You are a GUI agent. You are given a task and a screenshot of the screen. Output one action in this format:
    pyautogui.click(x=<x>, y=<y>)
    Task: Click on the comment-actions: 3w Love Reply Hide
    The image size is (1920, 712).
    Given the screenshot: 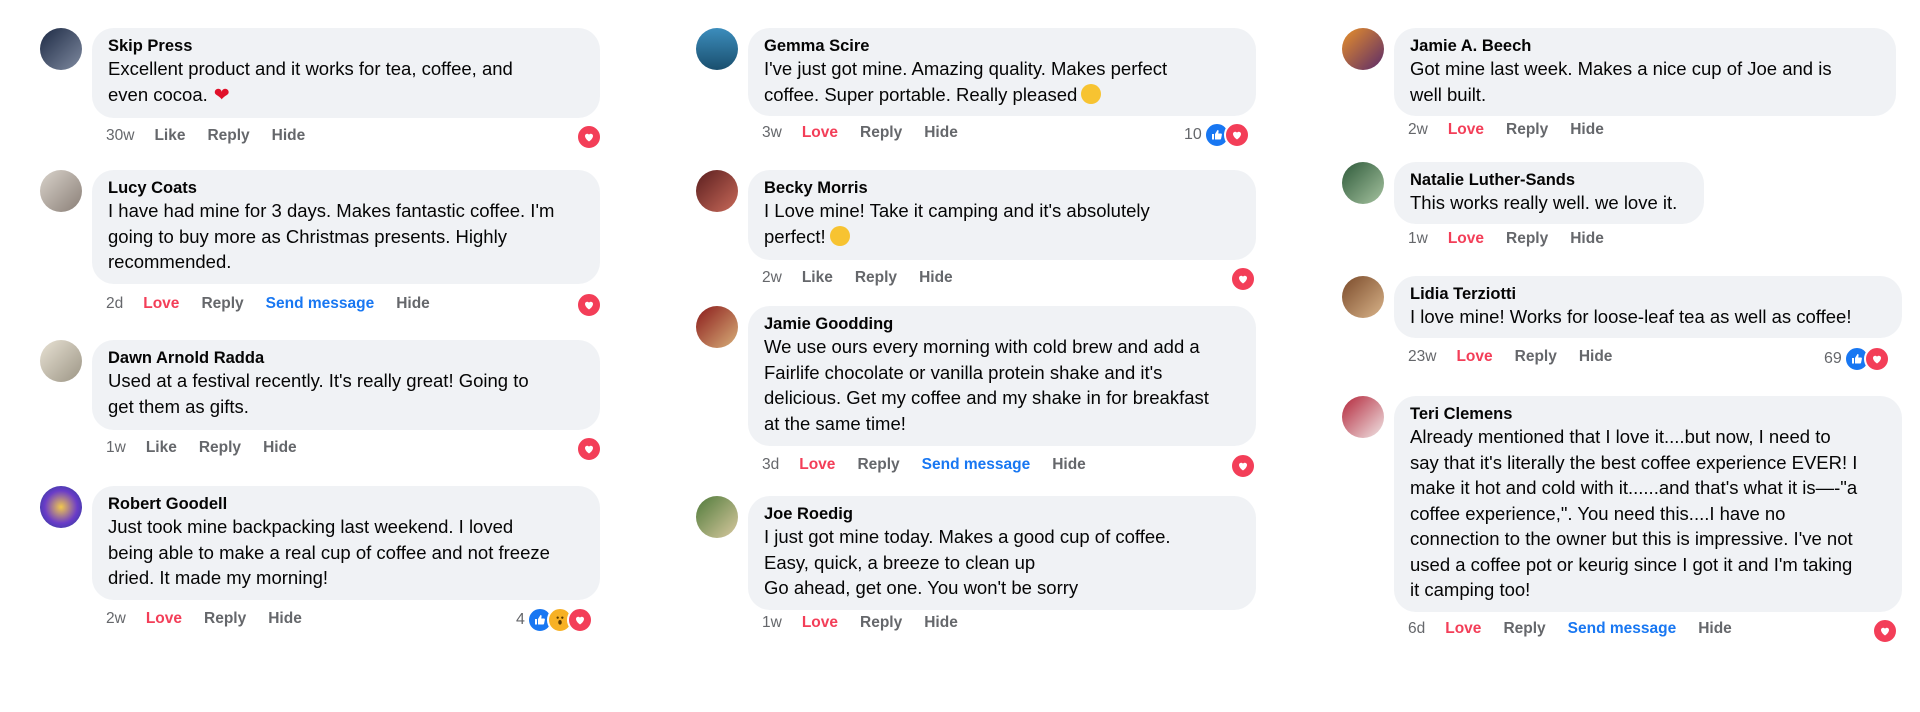 What is the action you would take?
    pyautogui.click(x=871, y=133)
    